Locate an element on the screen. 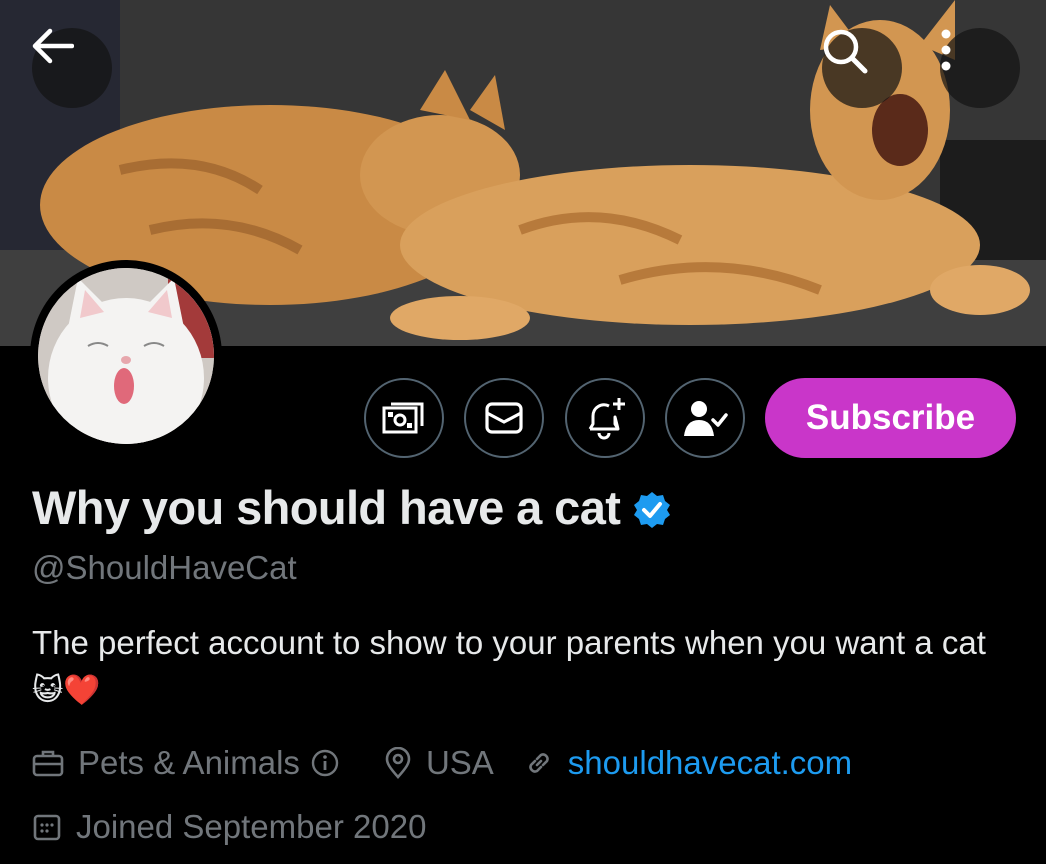  profile-name-row: Why you should have a cat is located at coordinates (352, 507).